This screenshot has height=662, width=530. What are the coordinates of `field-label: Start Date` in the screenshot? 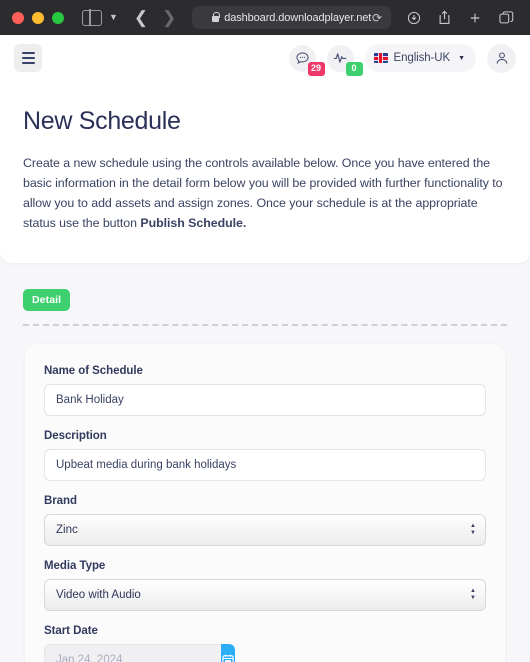 It's located at (71, 631).